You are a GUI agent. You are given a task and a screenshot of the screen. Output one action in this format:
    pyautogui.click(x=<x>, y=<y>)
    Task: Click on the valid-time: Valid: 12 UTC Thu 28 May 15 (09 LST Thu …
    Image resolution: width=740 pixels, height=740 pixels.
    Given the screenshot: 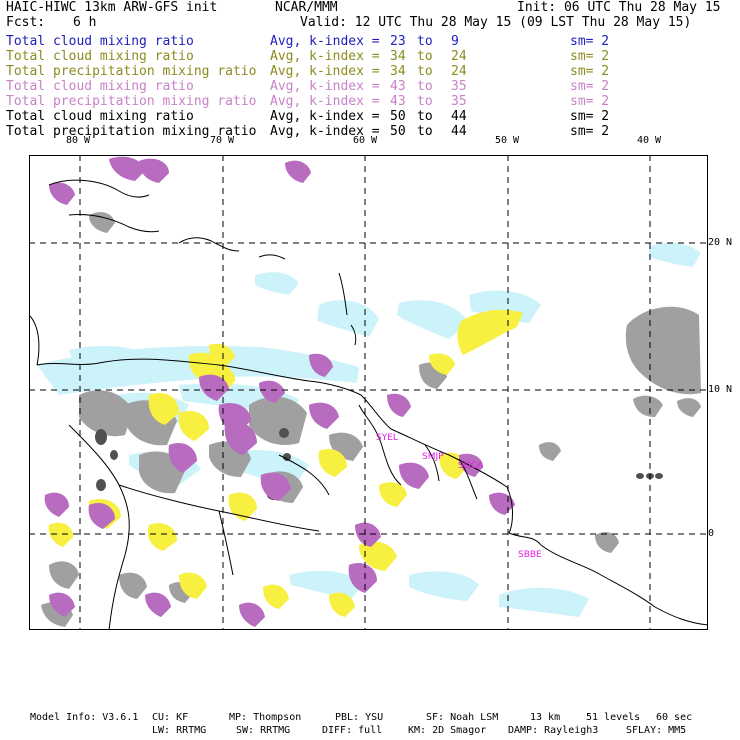 What is the action you would take?
    pyautogui.click(x=496, y=22)
    